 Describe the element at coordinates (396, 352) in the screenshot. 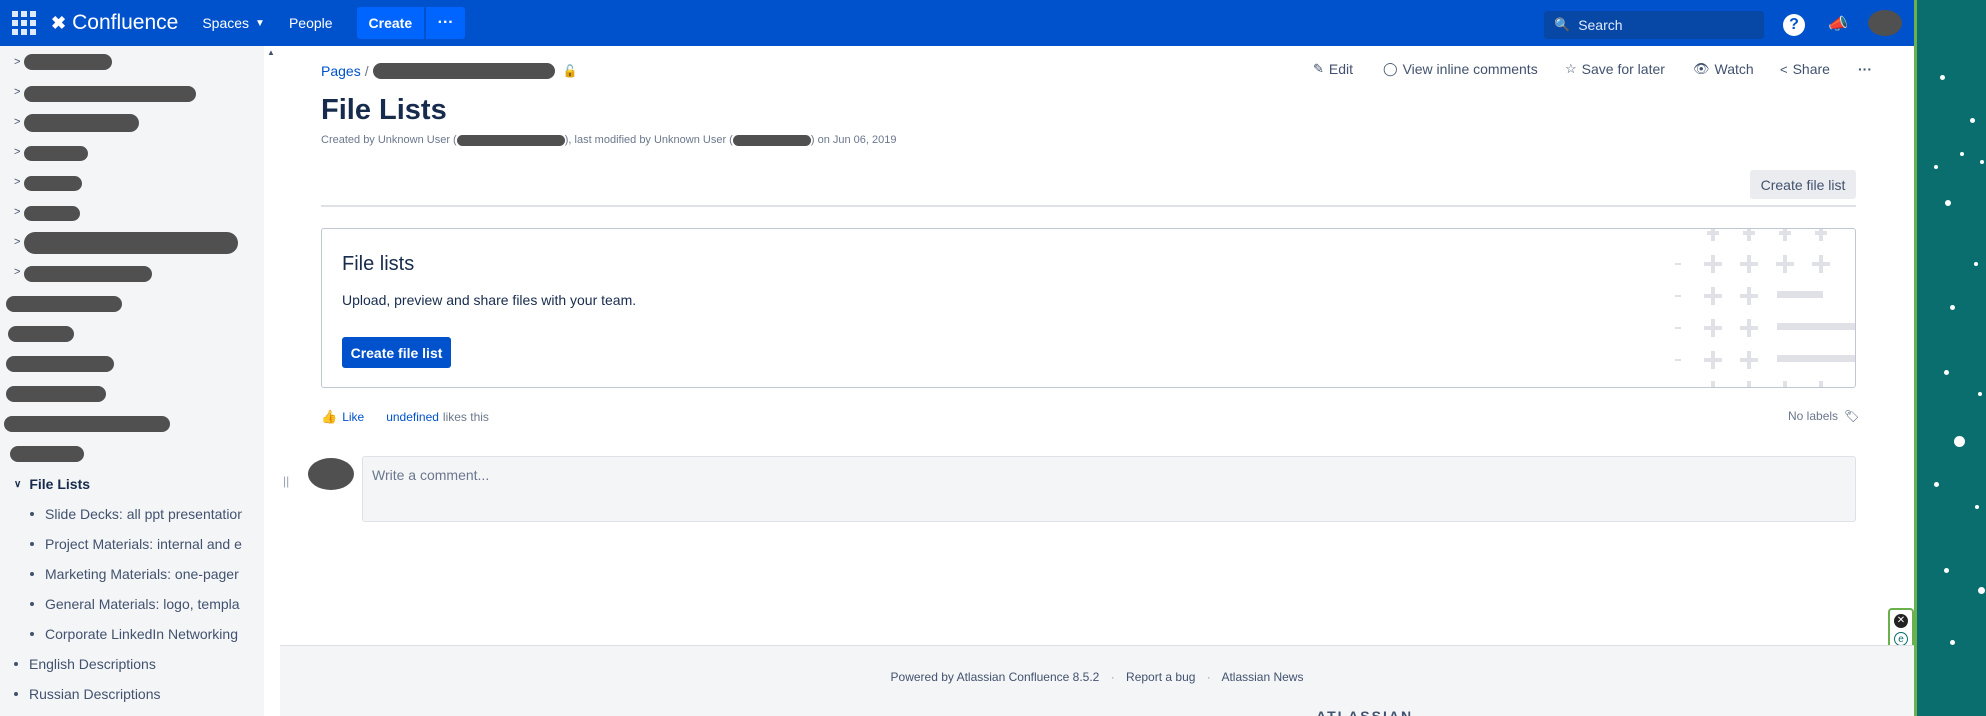

I see `create-file-list-button: Create file list` at that location.